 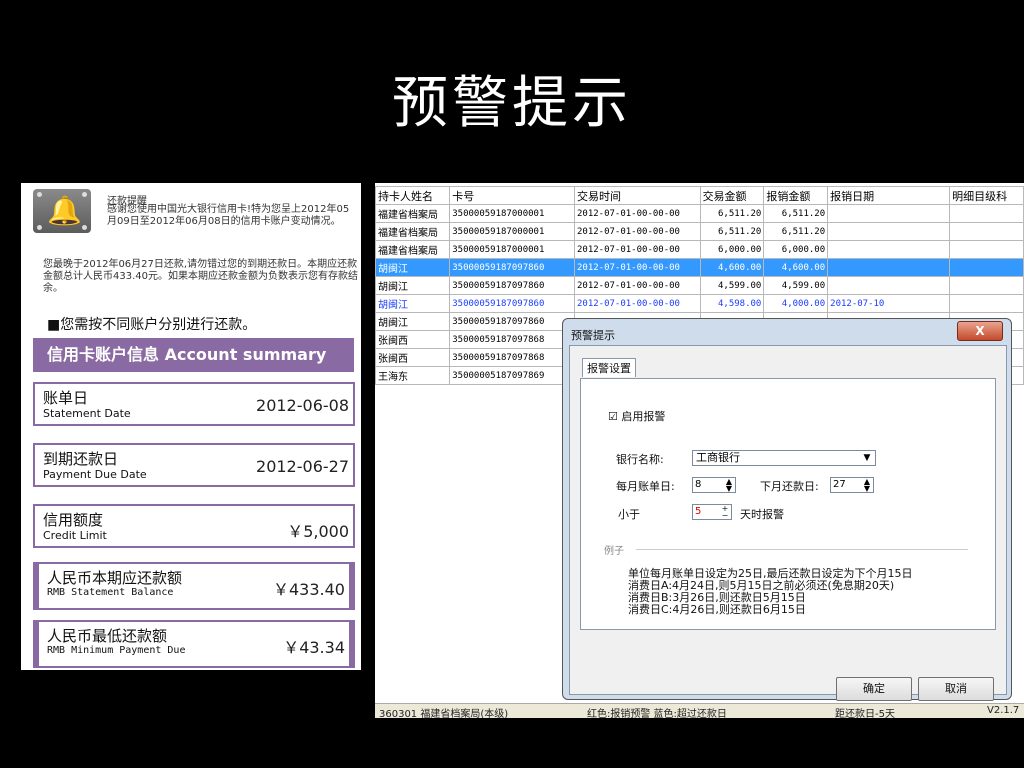 I want to click on bank-name-select: 工商银行 ▼, so click(x=784, y=458).